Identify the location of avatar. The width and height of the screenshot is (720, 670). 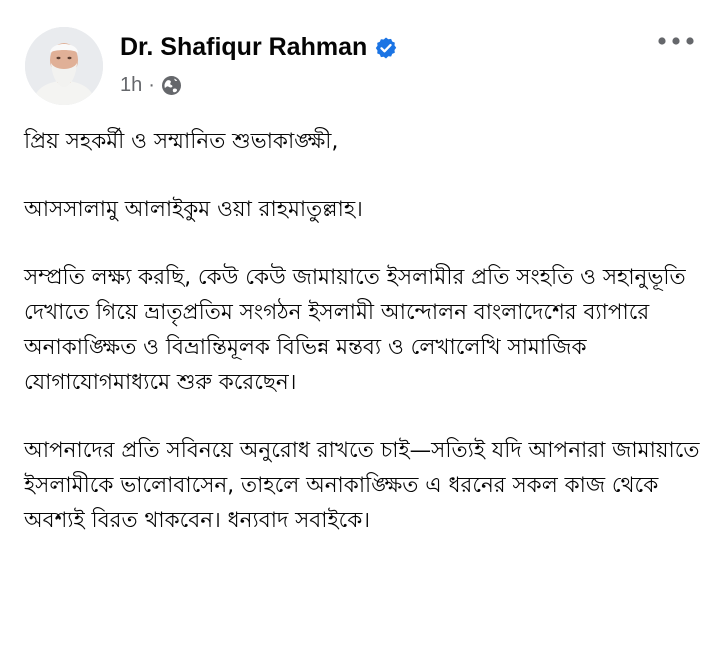
(64, 66).